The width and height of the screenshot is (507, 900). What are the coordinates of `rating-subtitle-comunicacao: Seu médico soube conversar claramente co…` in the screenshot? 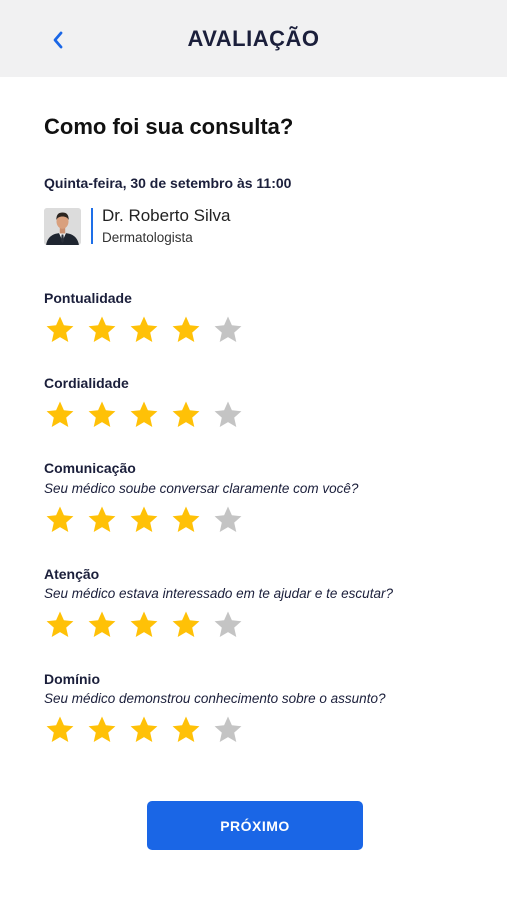 It's located at (201, 488).